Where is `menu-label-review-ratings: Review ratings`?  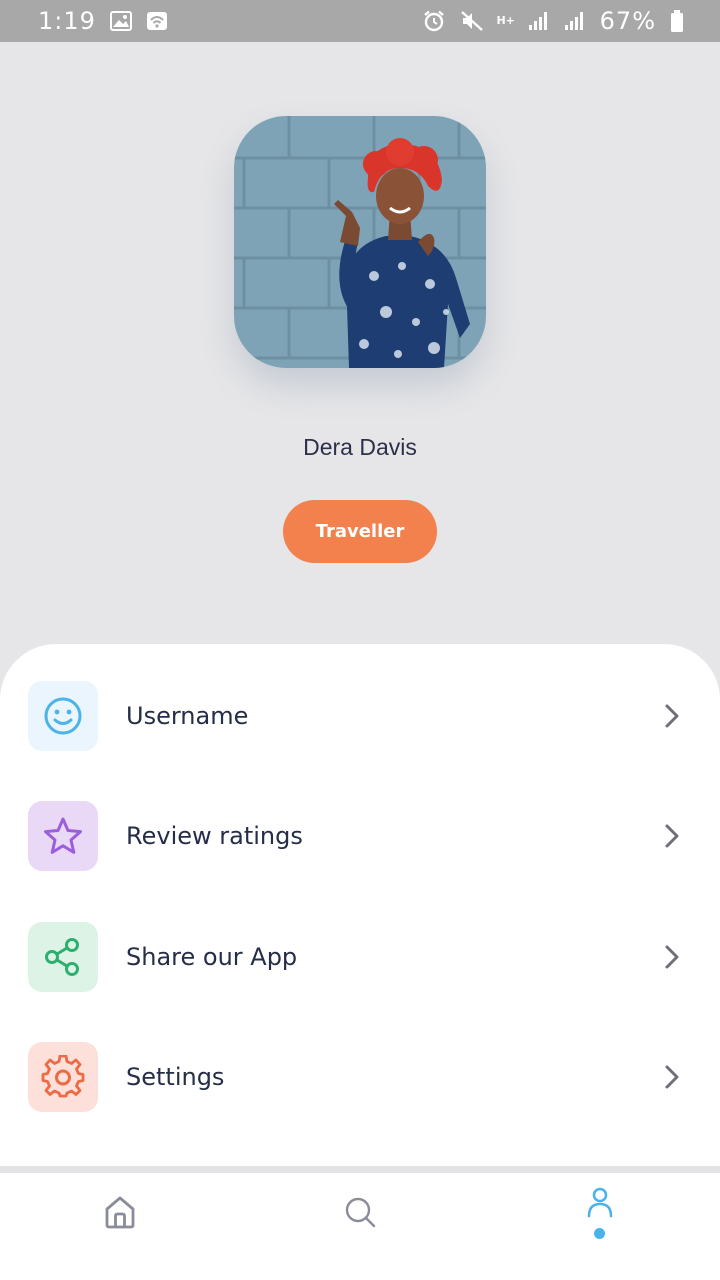 menu-label-review-ratings: Review ratings is located at coordinates (214, 836).